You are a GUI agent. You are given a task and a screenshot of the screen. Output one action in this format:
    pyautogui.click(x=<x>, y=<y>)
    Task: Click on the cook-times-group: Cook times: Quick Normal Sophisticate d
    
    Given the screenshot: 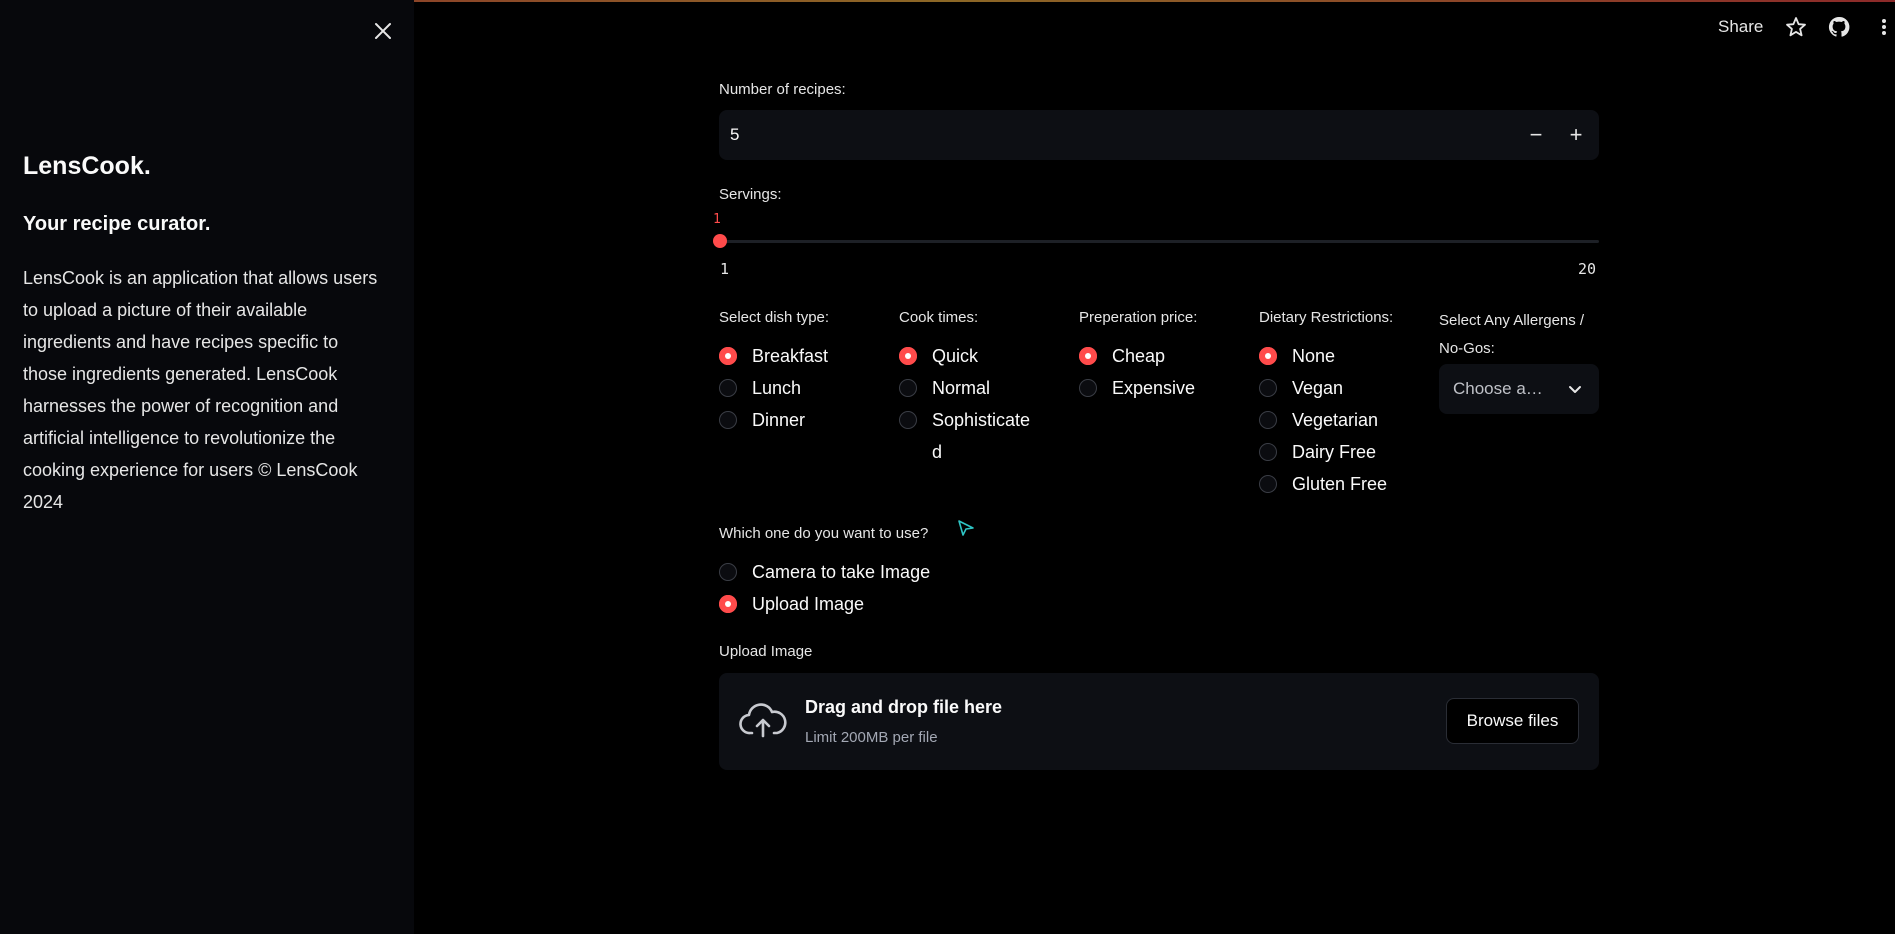 What is the action you would take?
    pyautogui.click(x=984, y=391)
    